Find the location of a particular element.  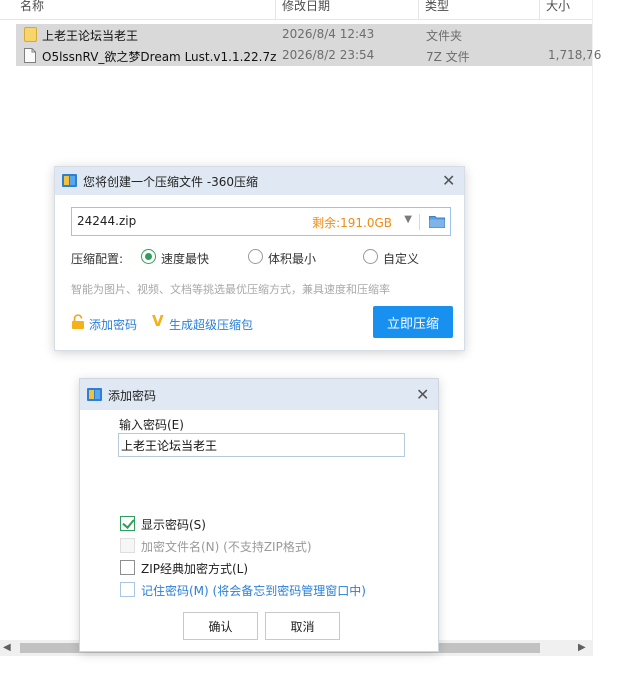

column-header-bar: 名称 修改日期 类型 大小 is located at coordinates (296, 10).